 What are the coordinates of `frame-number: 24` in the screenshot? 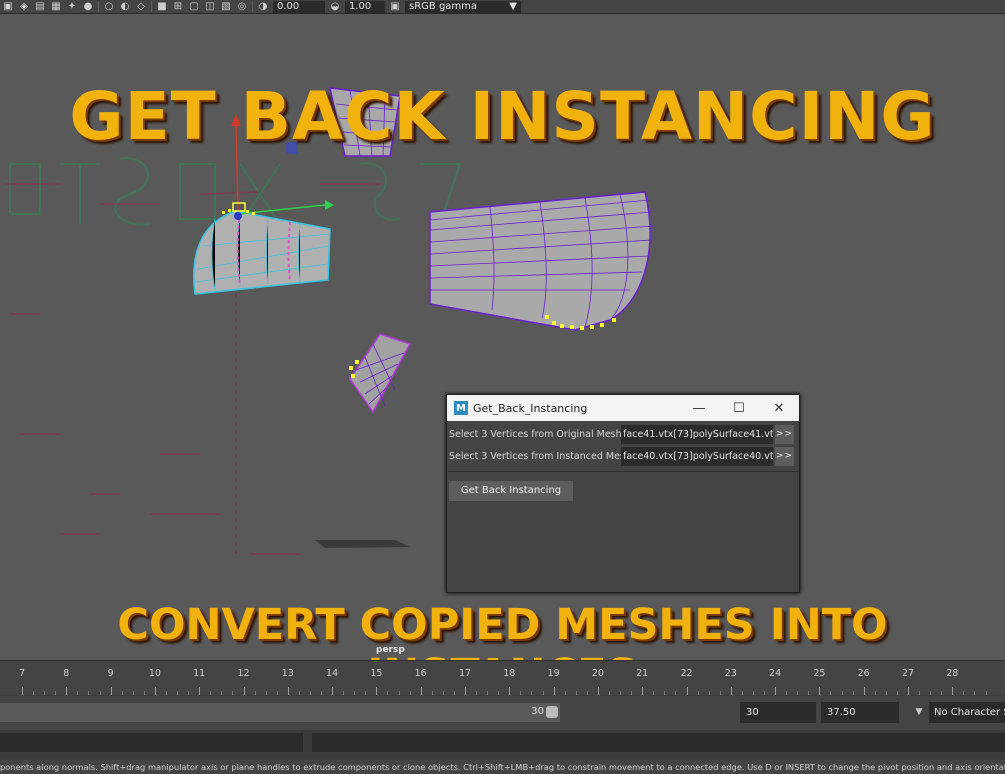 It's located at (775, 673).